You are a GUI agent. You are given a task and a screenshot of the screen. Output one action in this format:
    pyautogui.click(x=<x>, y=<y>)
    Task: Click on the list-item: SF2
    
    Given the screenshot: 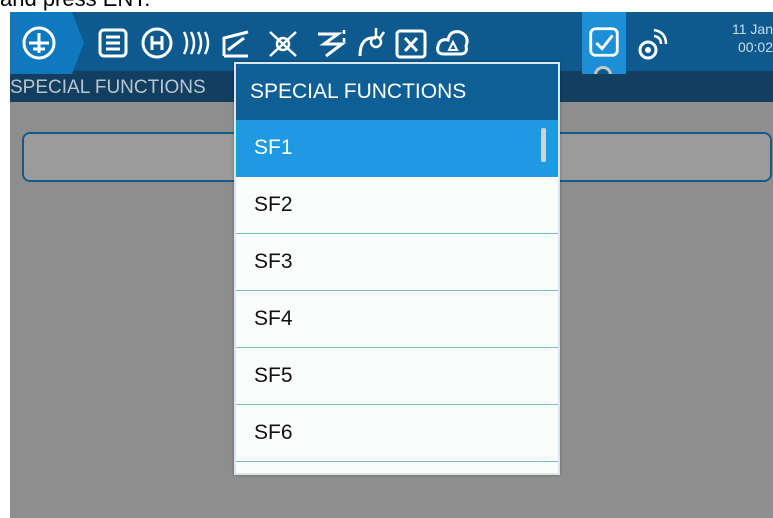 What is the action you would take?
    pyautogui.click(x=397, y=205)
    